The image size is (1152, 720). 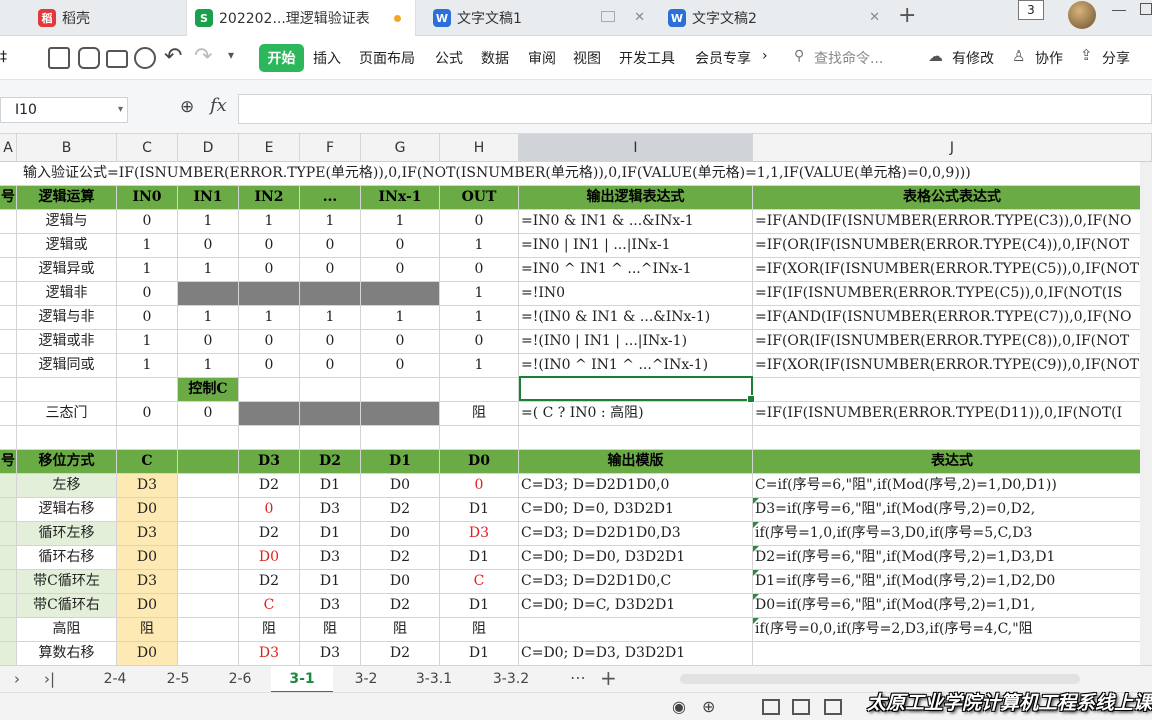 What do you see at coordinates (400, 630) in the screenshot?
I see `cell-g-s7: 阻` at bounding box center [400, 630].